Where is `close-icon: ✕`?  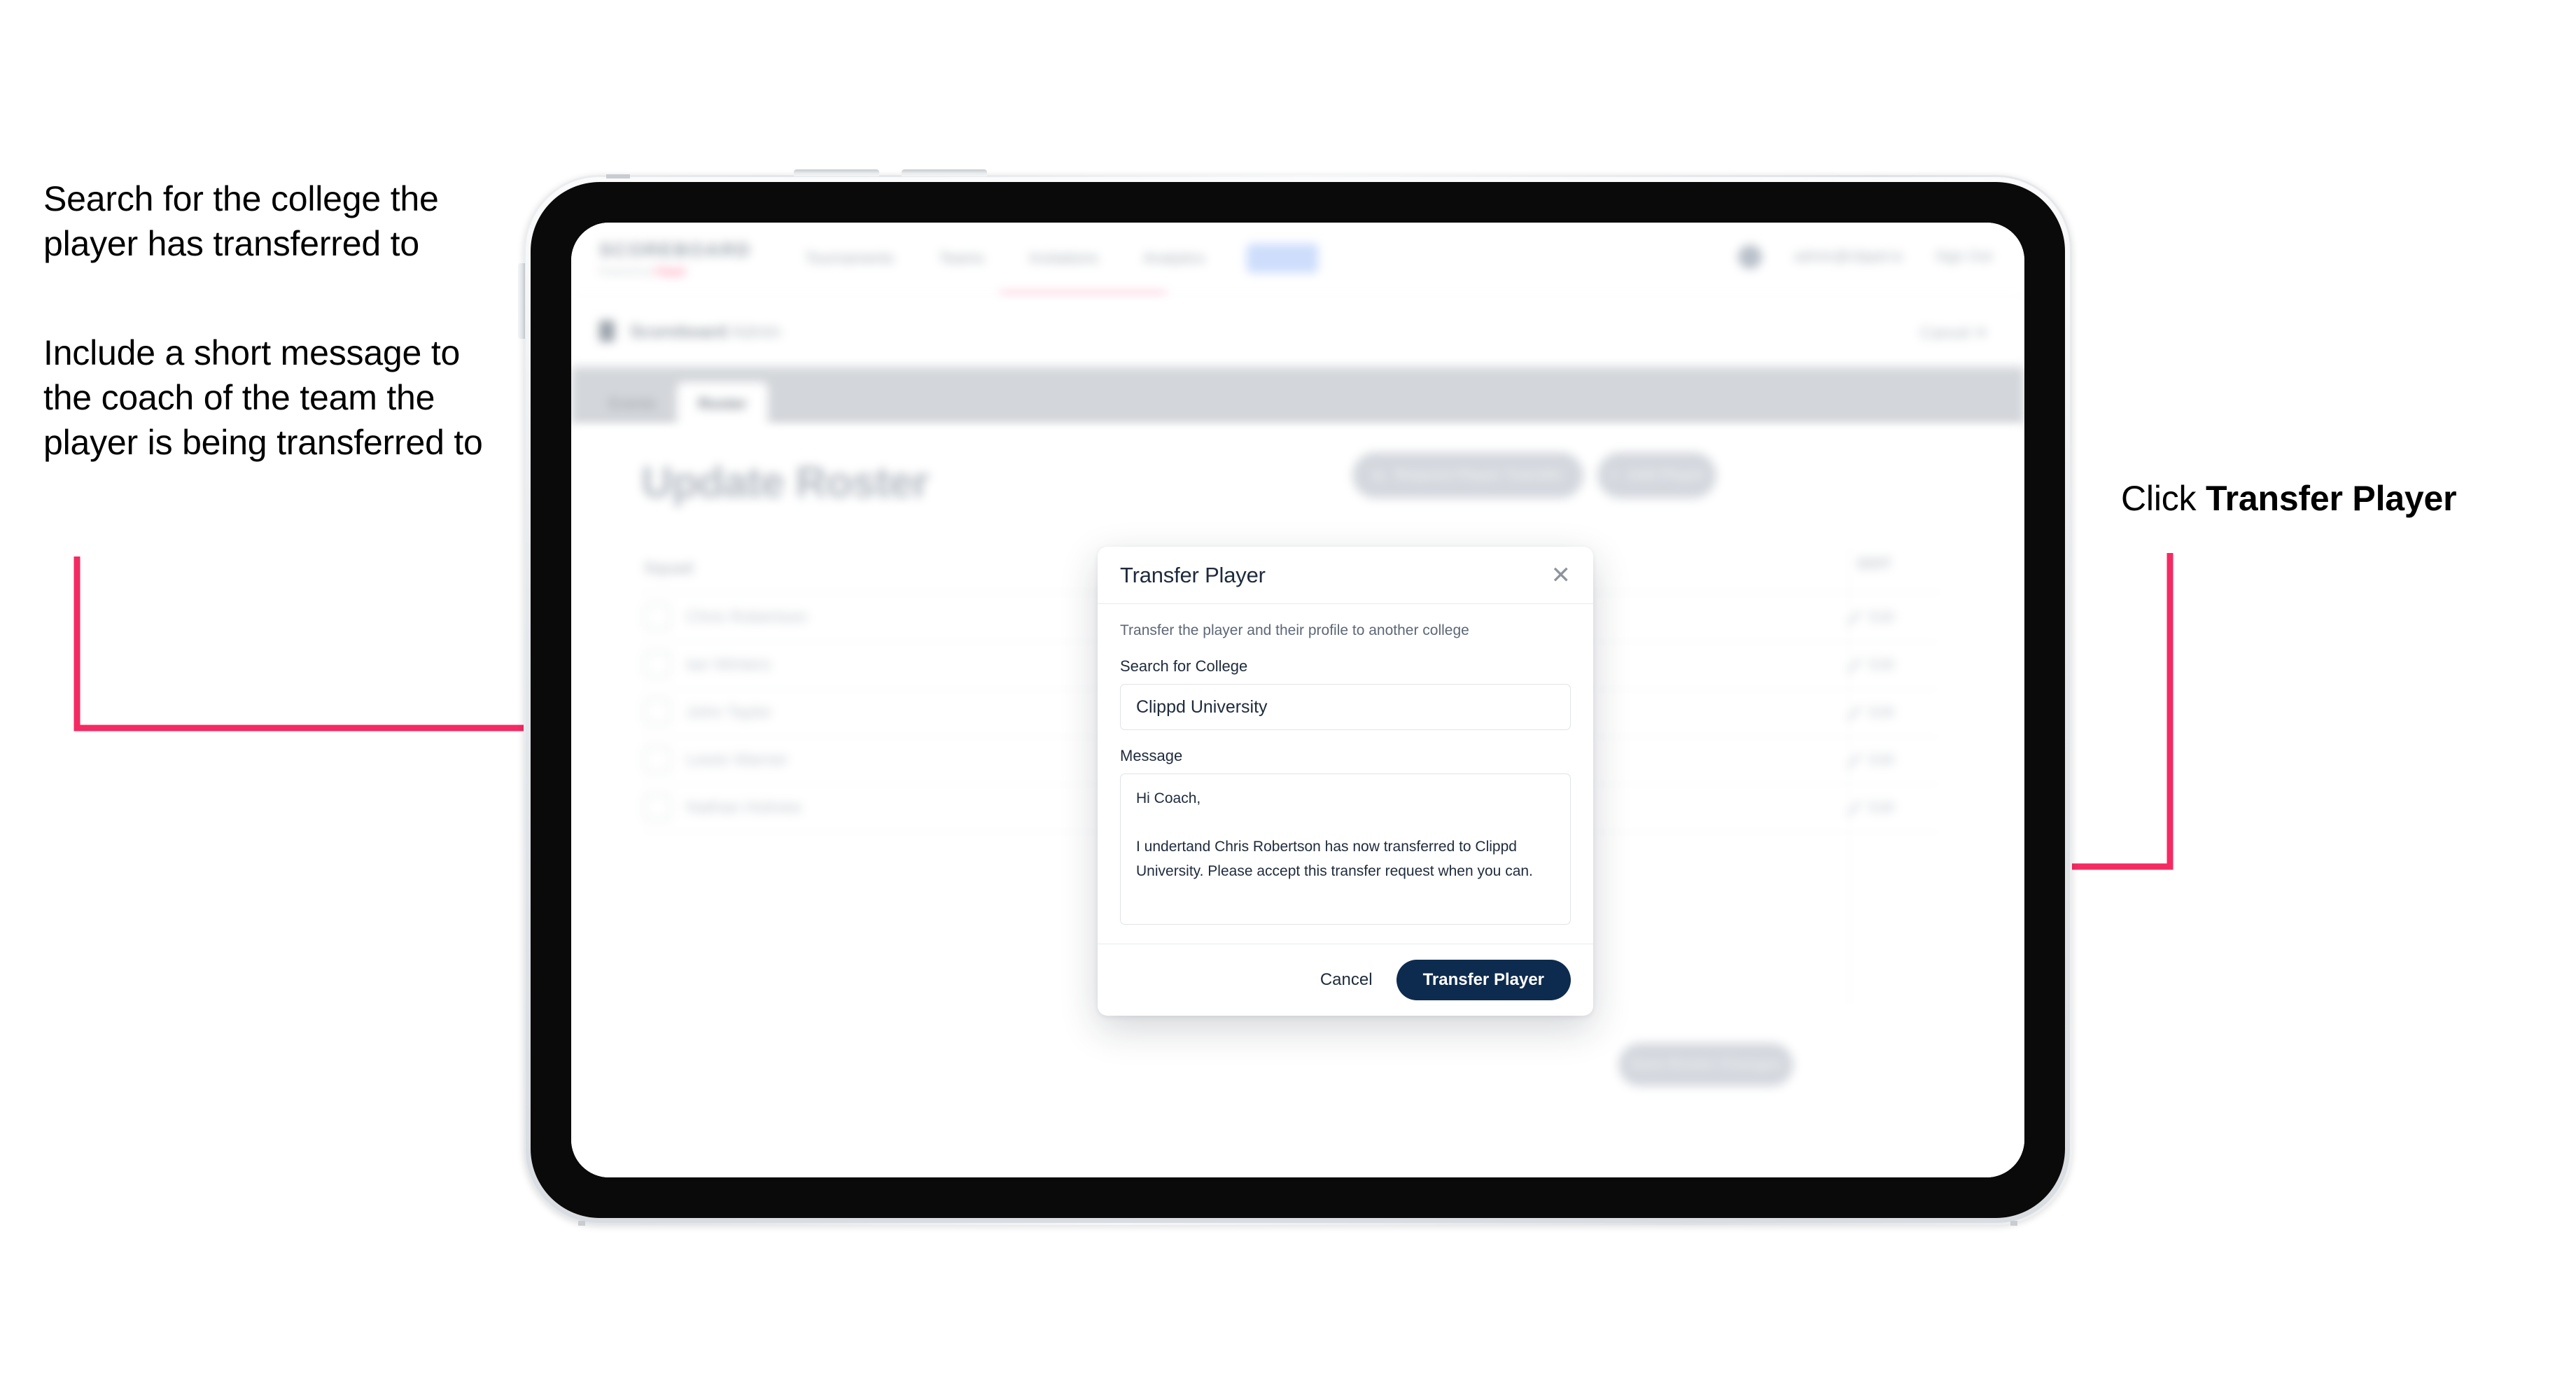
close-icon: ✕ is located at coordinates (1561, 575).